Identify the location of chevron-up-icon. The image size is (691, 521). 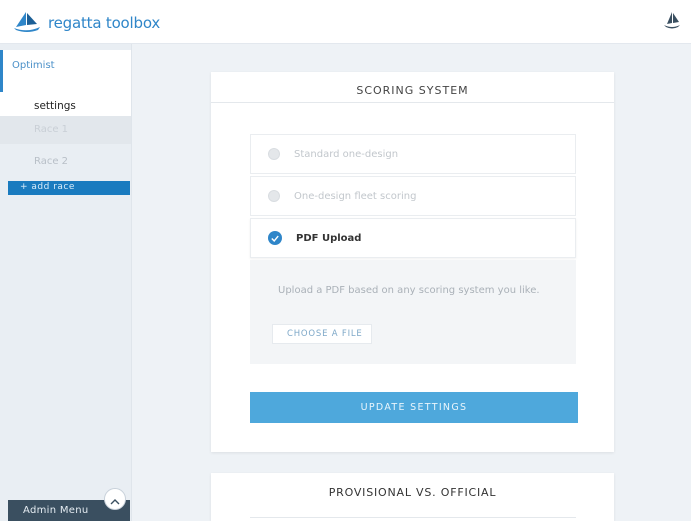
(115, 499).